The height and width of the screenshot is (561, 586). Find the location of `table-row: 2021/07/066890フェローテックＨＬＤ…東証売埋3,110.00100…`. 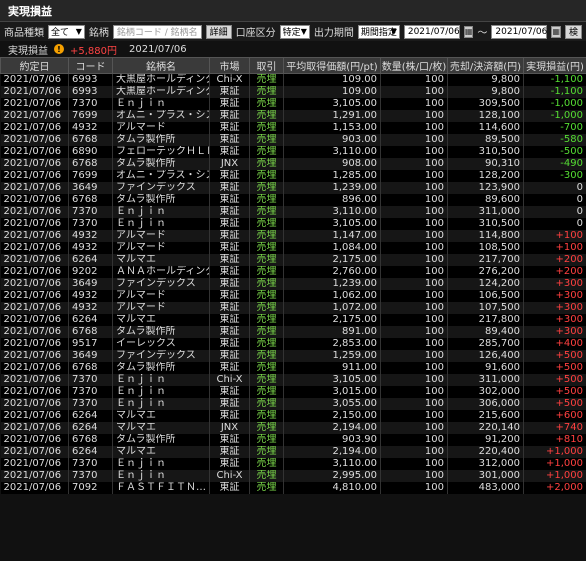

table-row: 2021/07/066890フェローテックＨＬＤ…東証売埋3,110.00100… is located at coordinates (293, 152).